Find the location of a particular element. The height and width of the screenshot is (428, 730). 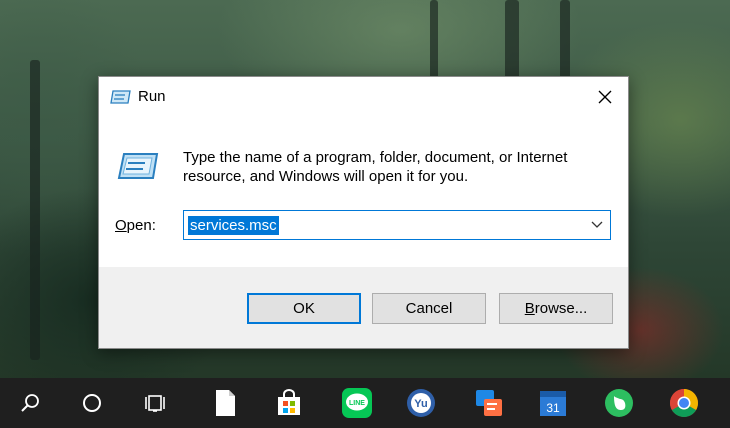

evernote-icon is located at coordinates (619, 403).